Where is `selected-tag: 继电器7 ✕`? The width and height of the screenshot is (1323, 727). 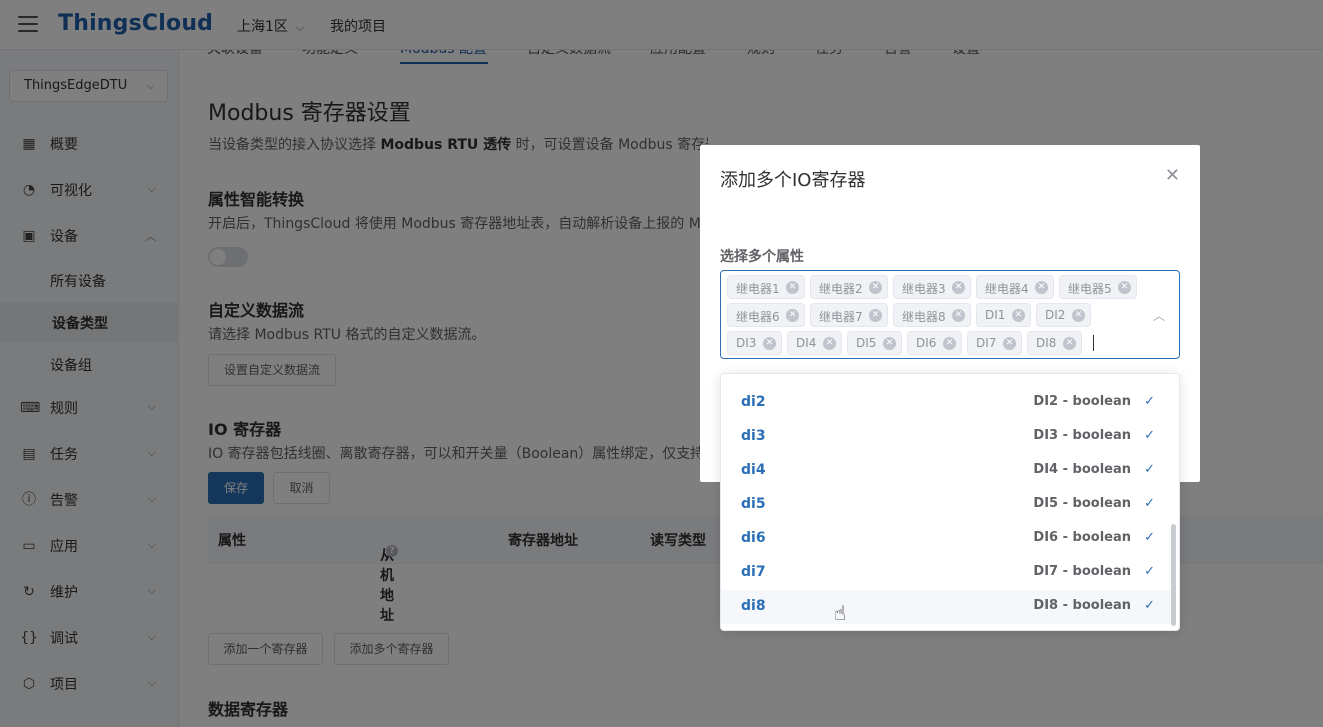 selected-tag: 继电器7 ✕ is located at coordinates (849, 315).